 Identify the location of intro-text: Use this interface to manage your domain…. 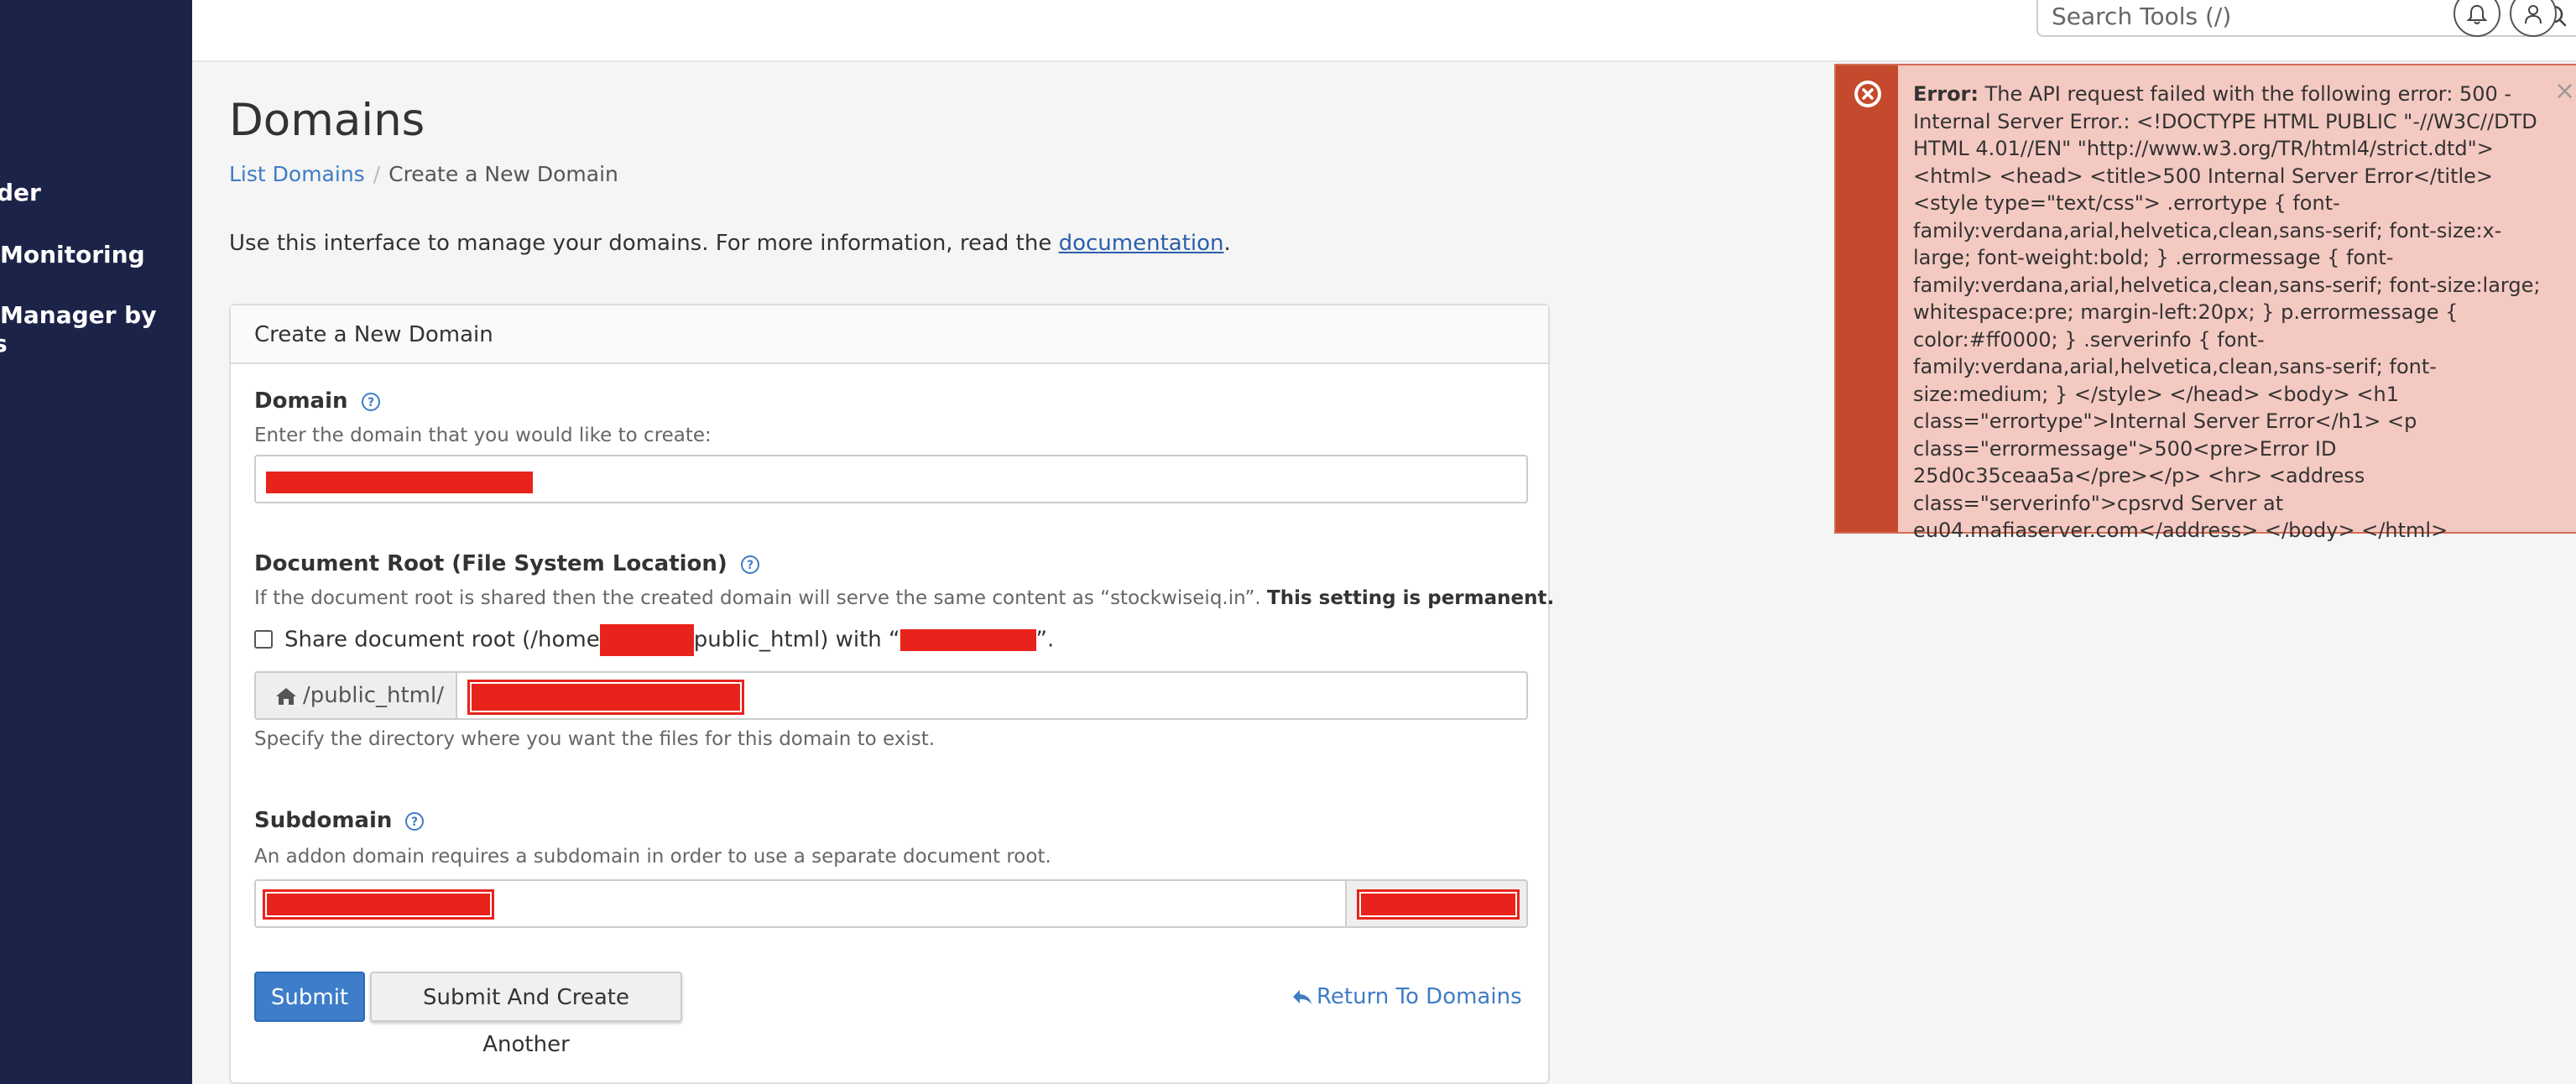
(730, 243).